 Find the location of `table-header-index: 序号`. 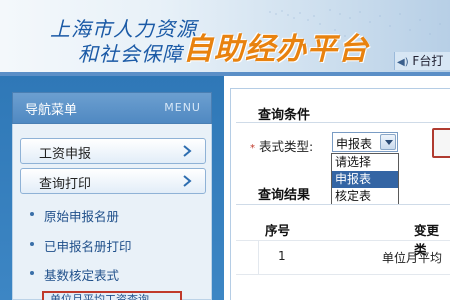

table-header-index: 序号 is located at coordinates (278, 230).